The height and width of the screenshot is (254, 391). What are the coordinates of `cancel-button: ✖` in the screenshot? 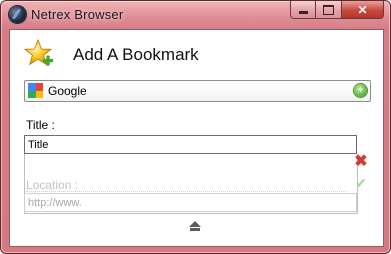 It's located at (361, 161).